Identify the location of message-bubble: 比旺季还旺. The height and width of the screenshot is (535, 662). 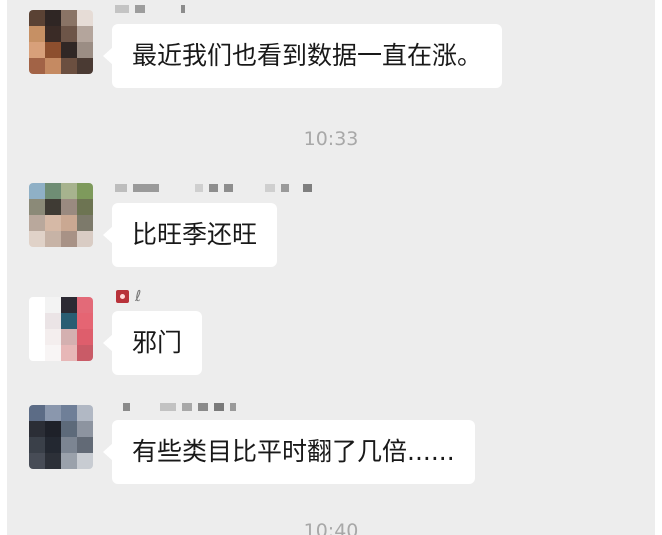
(190, 235).